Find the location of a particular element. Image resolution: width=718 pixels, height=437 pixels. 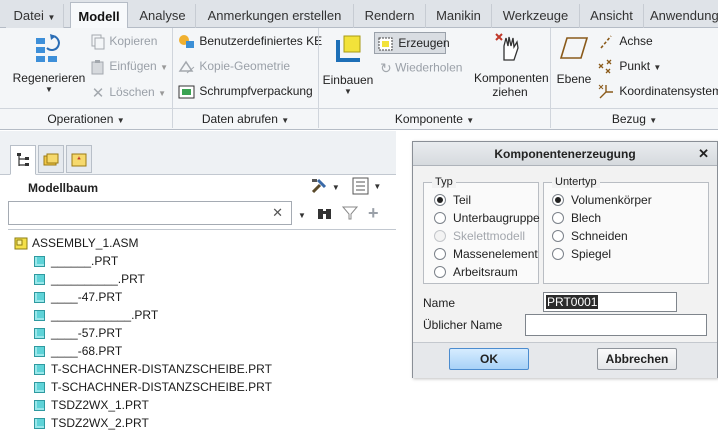

tree-item-assembly: ASSEMBLY_1.ASM is located at coordinates (76, 243).